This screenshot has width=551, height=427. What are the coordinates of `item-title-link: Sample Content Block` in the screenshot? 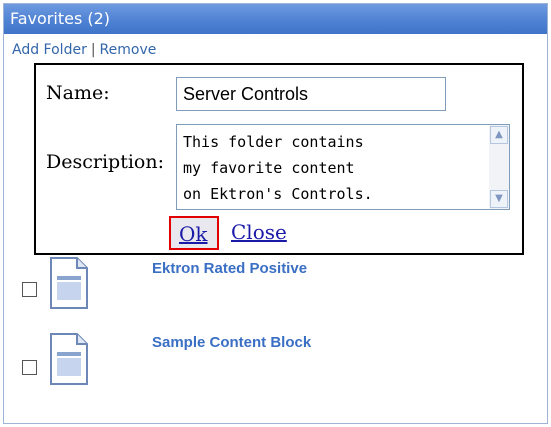 It's located at (231, 342).